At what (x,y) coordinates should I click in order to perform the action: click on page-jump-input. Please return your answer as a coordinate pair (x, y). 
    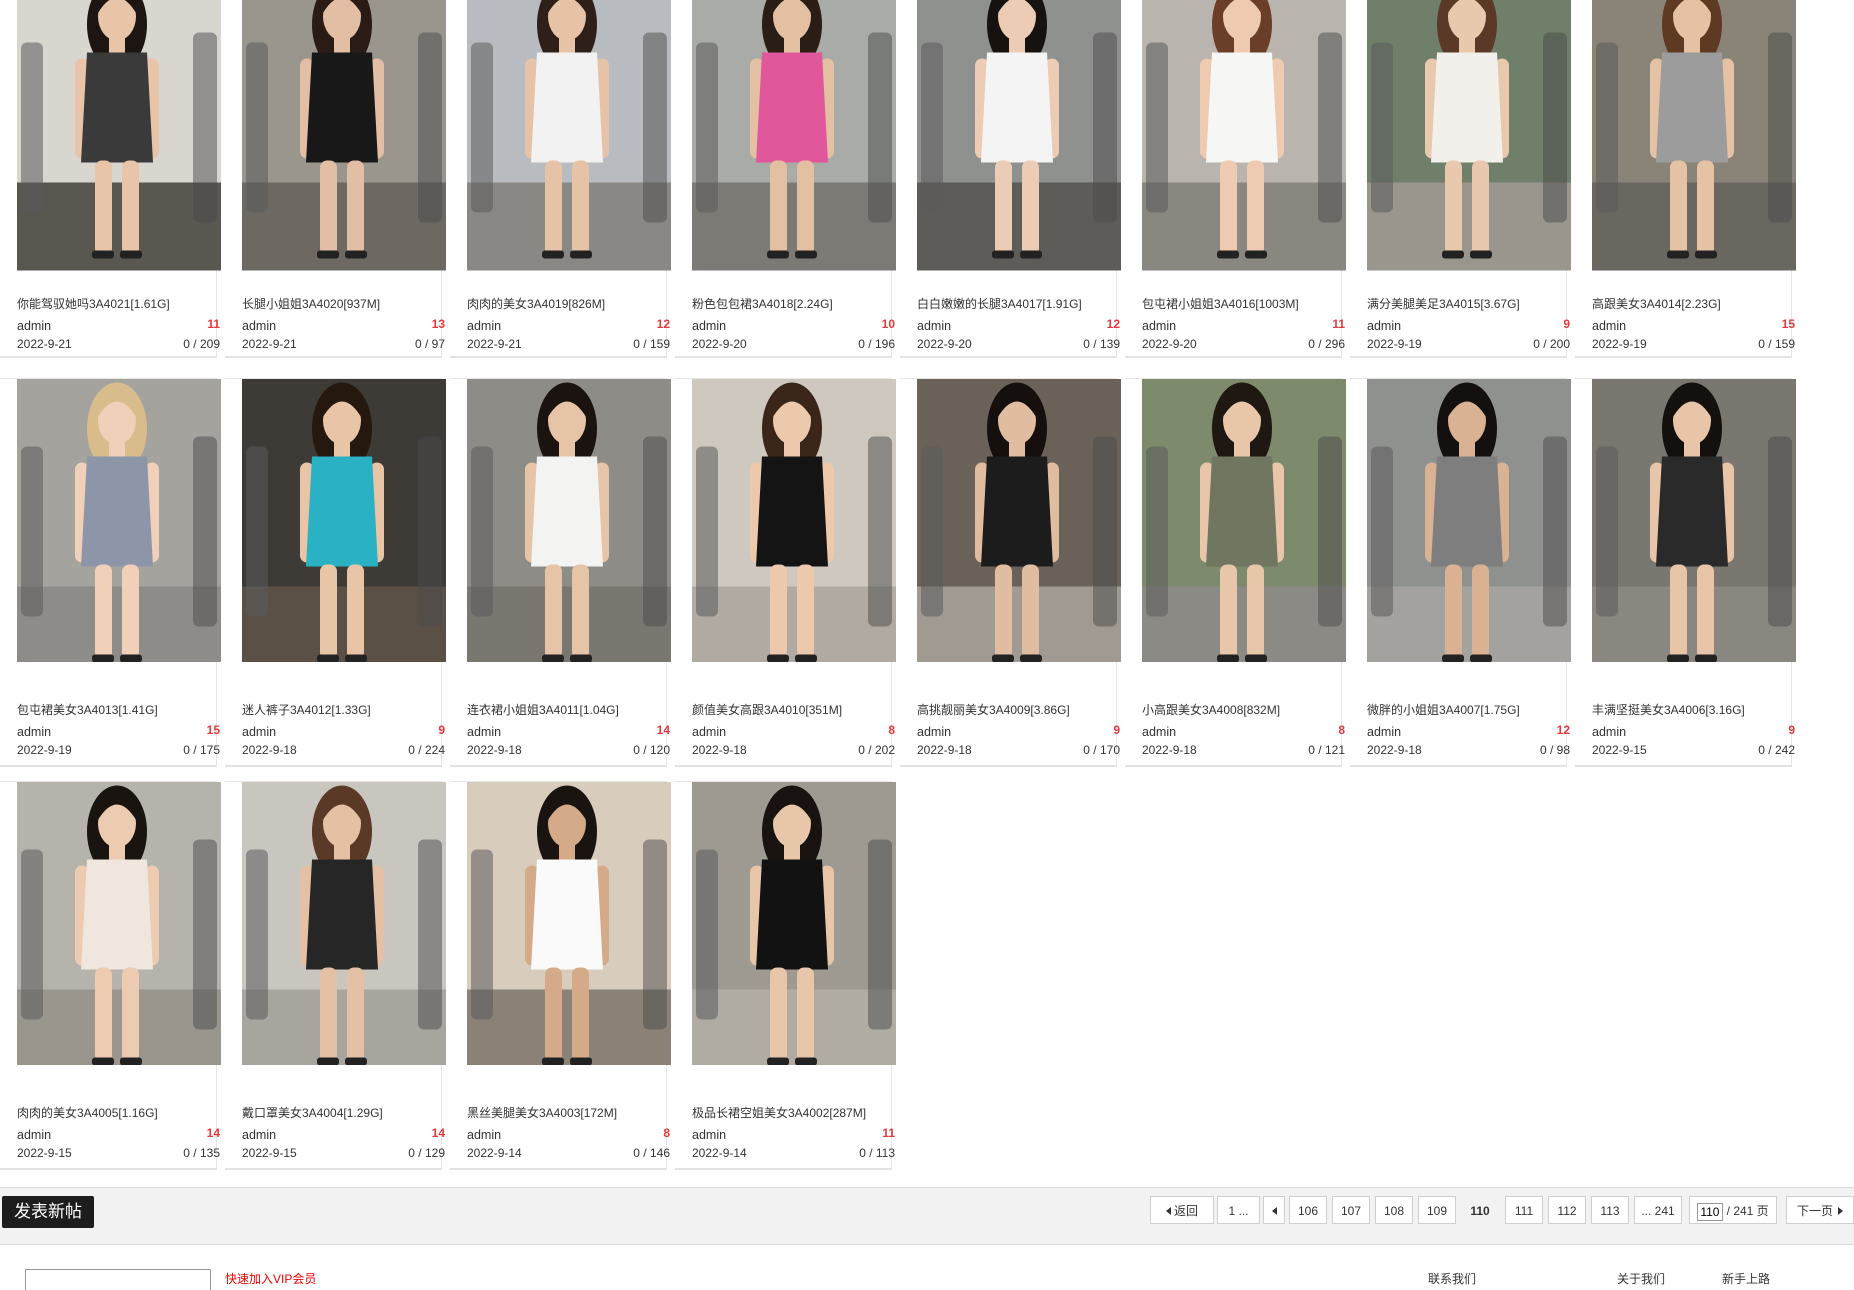
    Looking at the image, I should click on (1710, 1211).